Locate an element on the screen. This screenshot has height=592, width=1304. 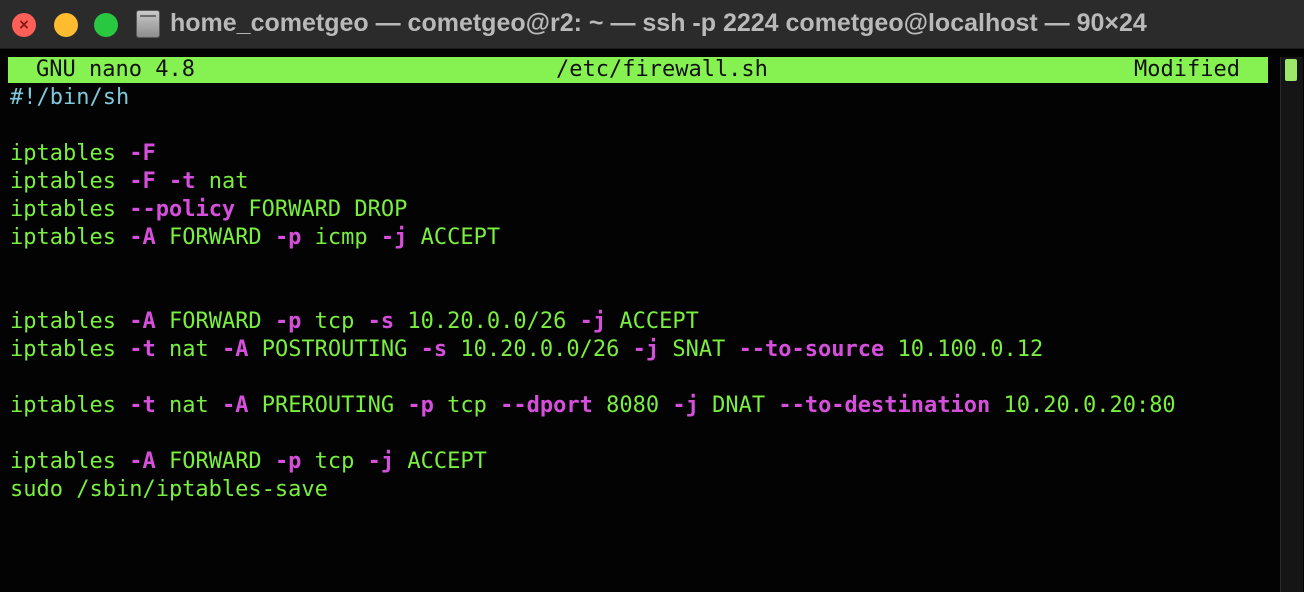
code-token: --policy is located at coordinates (182, 209).